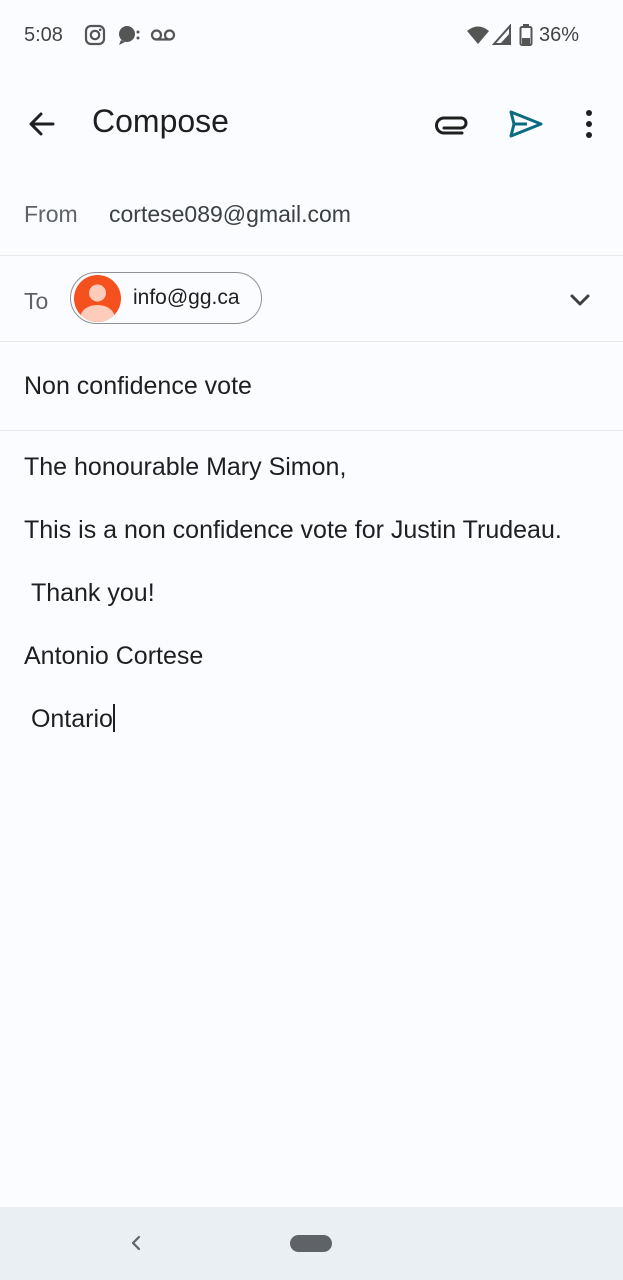 The width and height of the screenshot is (623, 1280). What do you see at coordinates (42, 131) in the screenshot?
I see `back-arrow-icon` at bounding box center [42, 131].